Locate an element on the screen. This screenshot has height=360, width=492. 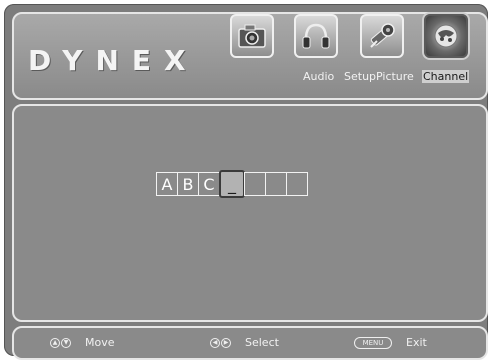
name-char-cell-cursor: _ is located at coordinates (232, 184).